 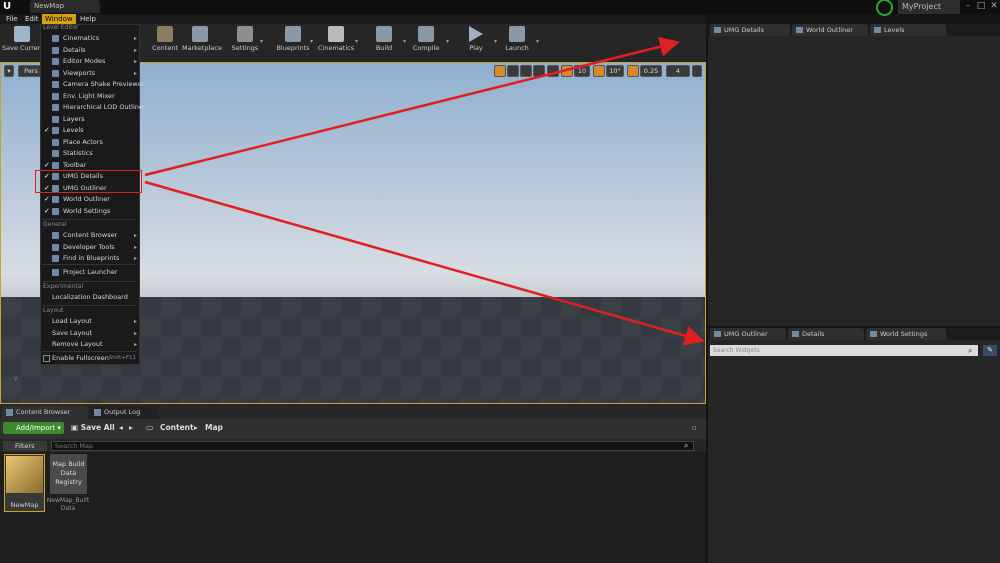 What do you see at coordinates (55, 272) in the screenshot?
I see `project-launcher-icon` at bounding box center [55, 272].